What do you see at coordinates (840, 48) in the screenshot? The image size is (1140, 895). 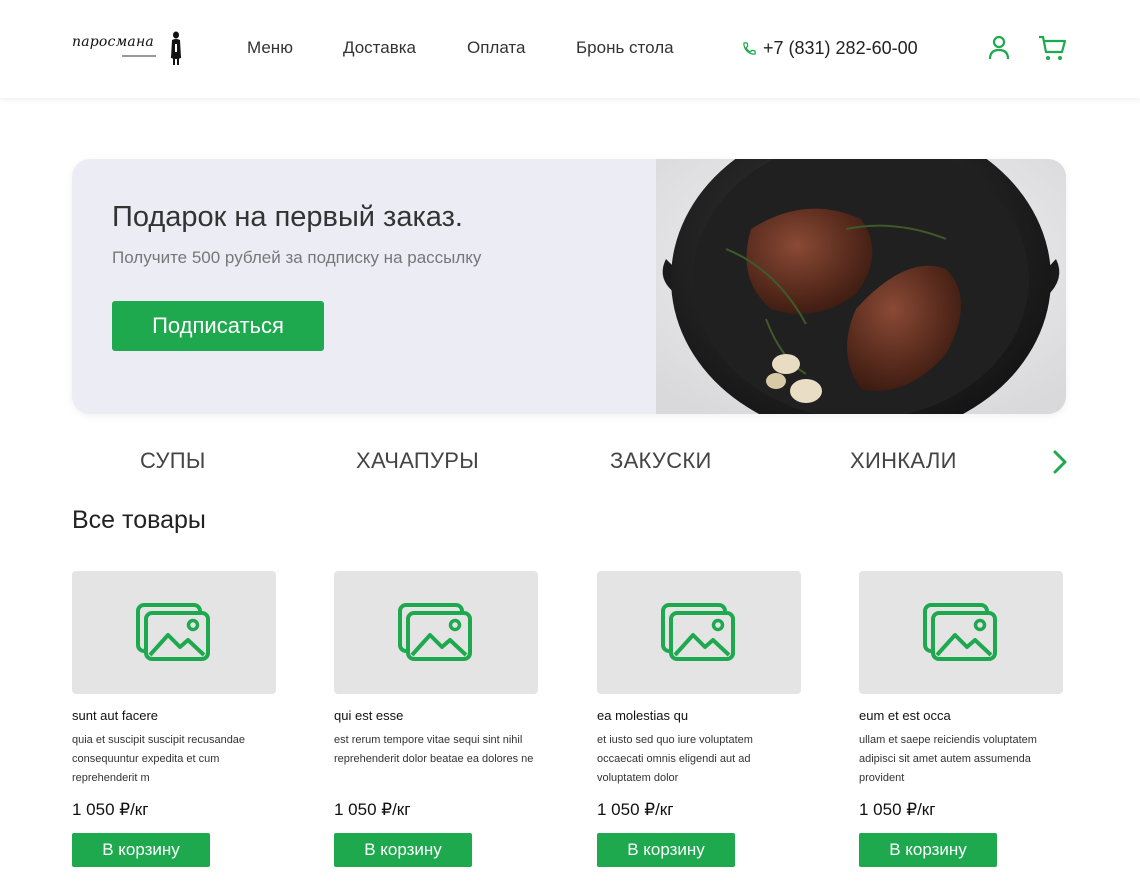 I see `phone-number: +7 (831) 282-60-00` at bounding box center [840, 48].